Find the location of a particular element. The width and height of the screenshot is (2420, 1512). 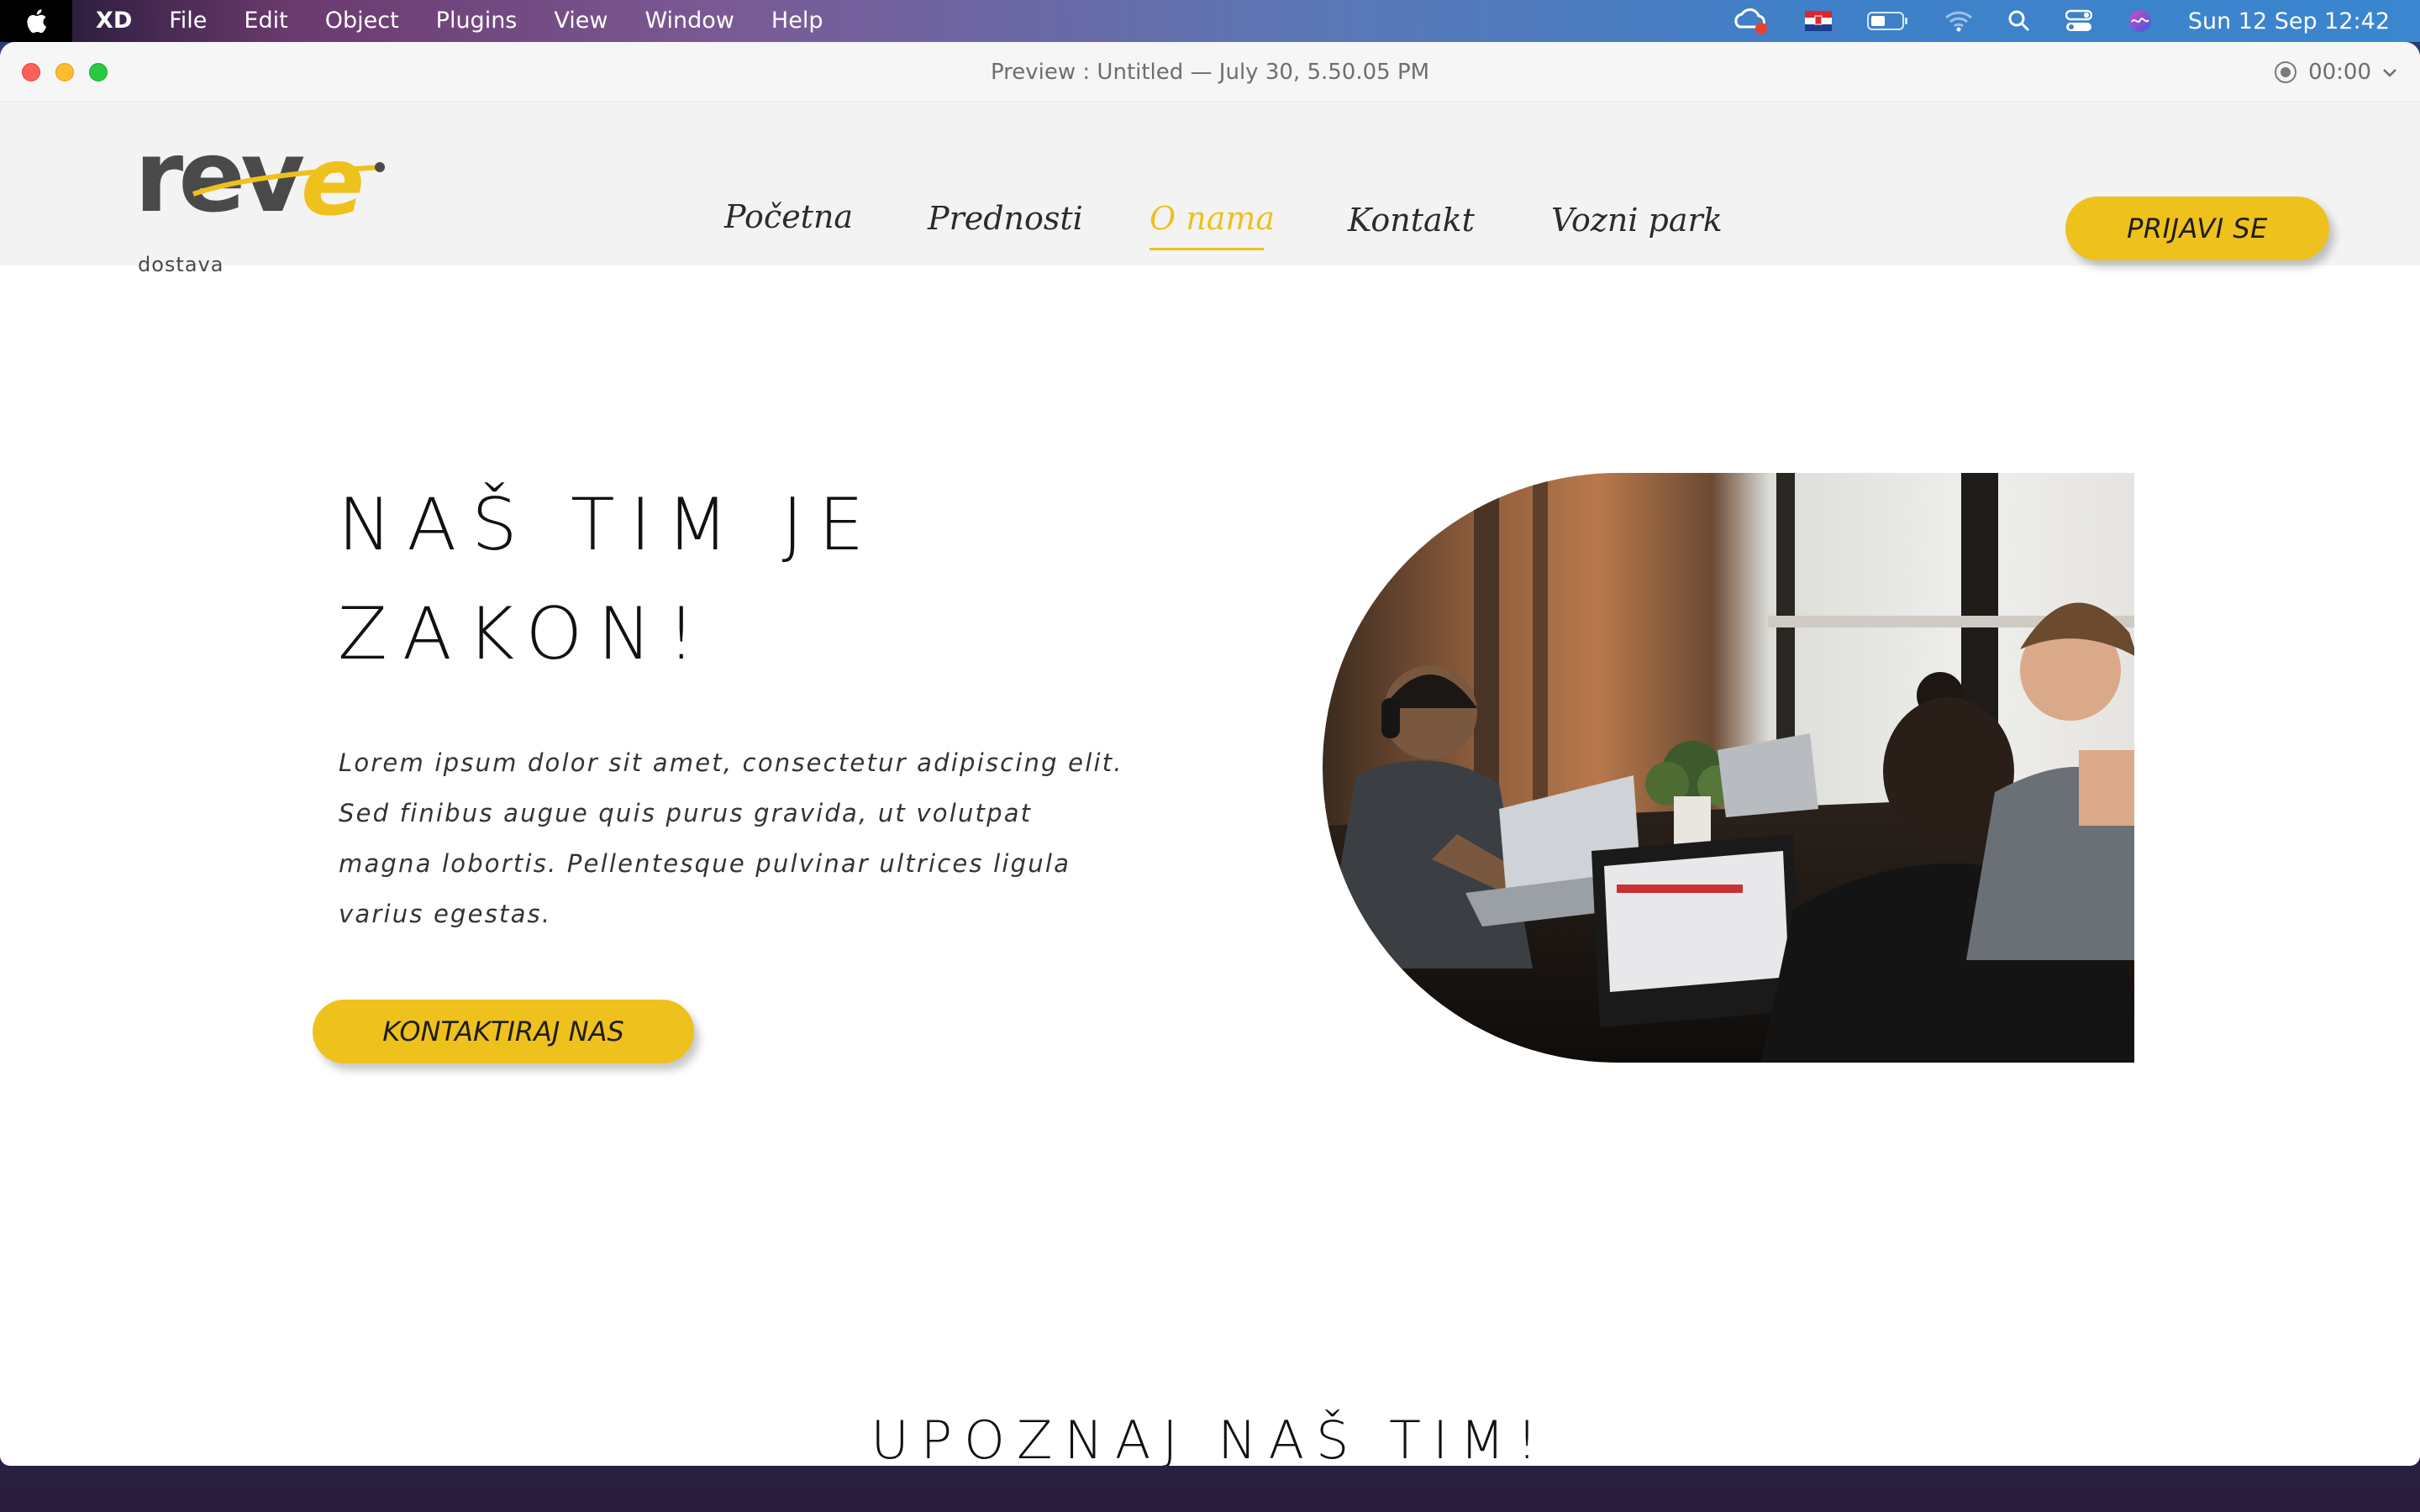

team-photo is located at coordinates (1729, 768).